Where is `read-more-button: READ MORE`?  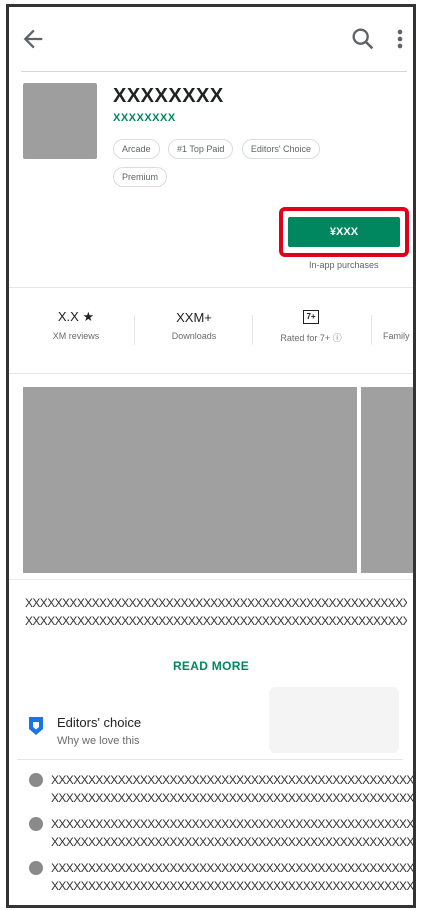
read-more-button: READ MORE is located at coordinates (211, 666).